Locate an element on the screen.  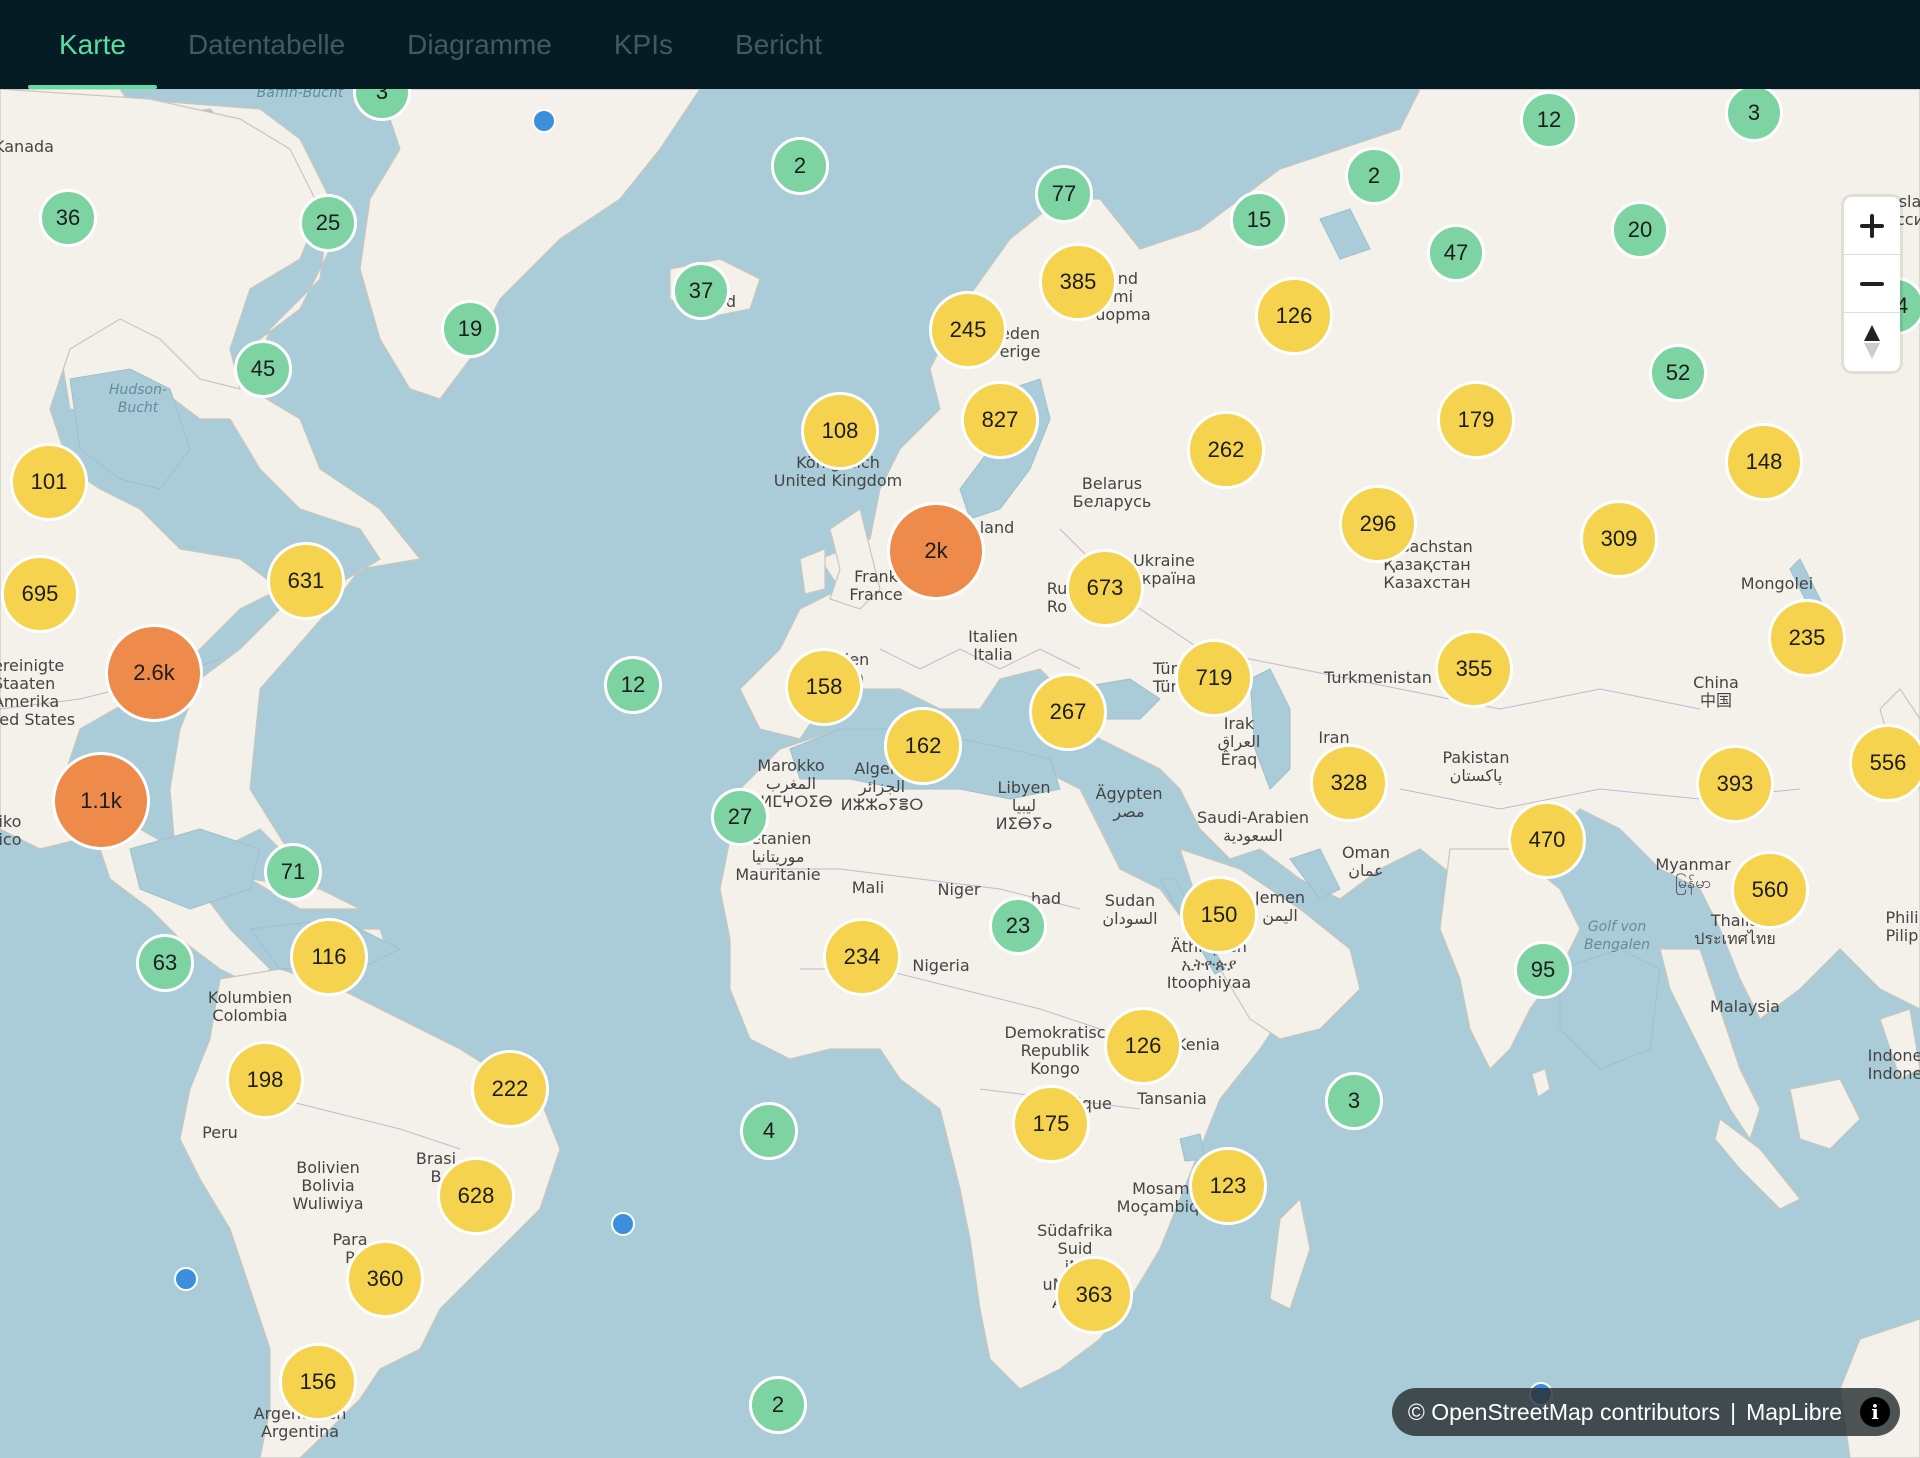
attribution-maplibre-link: MapLibre is located at coordinates (1794, 1412).